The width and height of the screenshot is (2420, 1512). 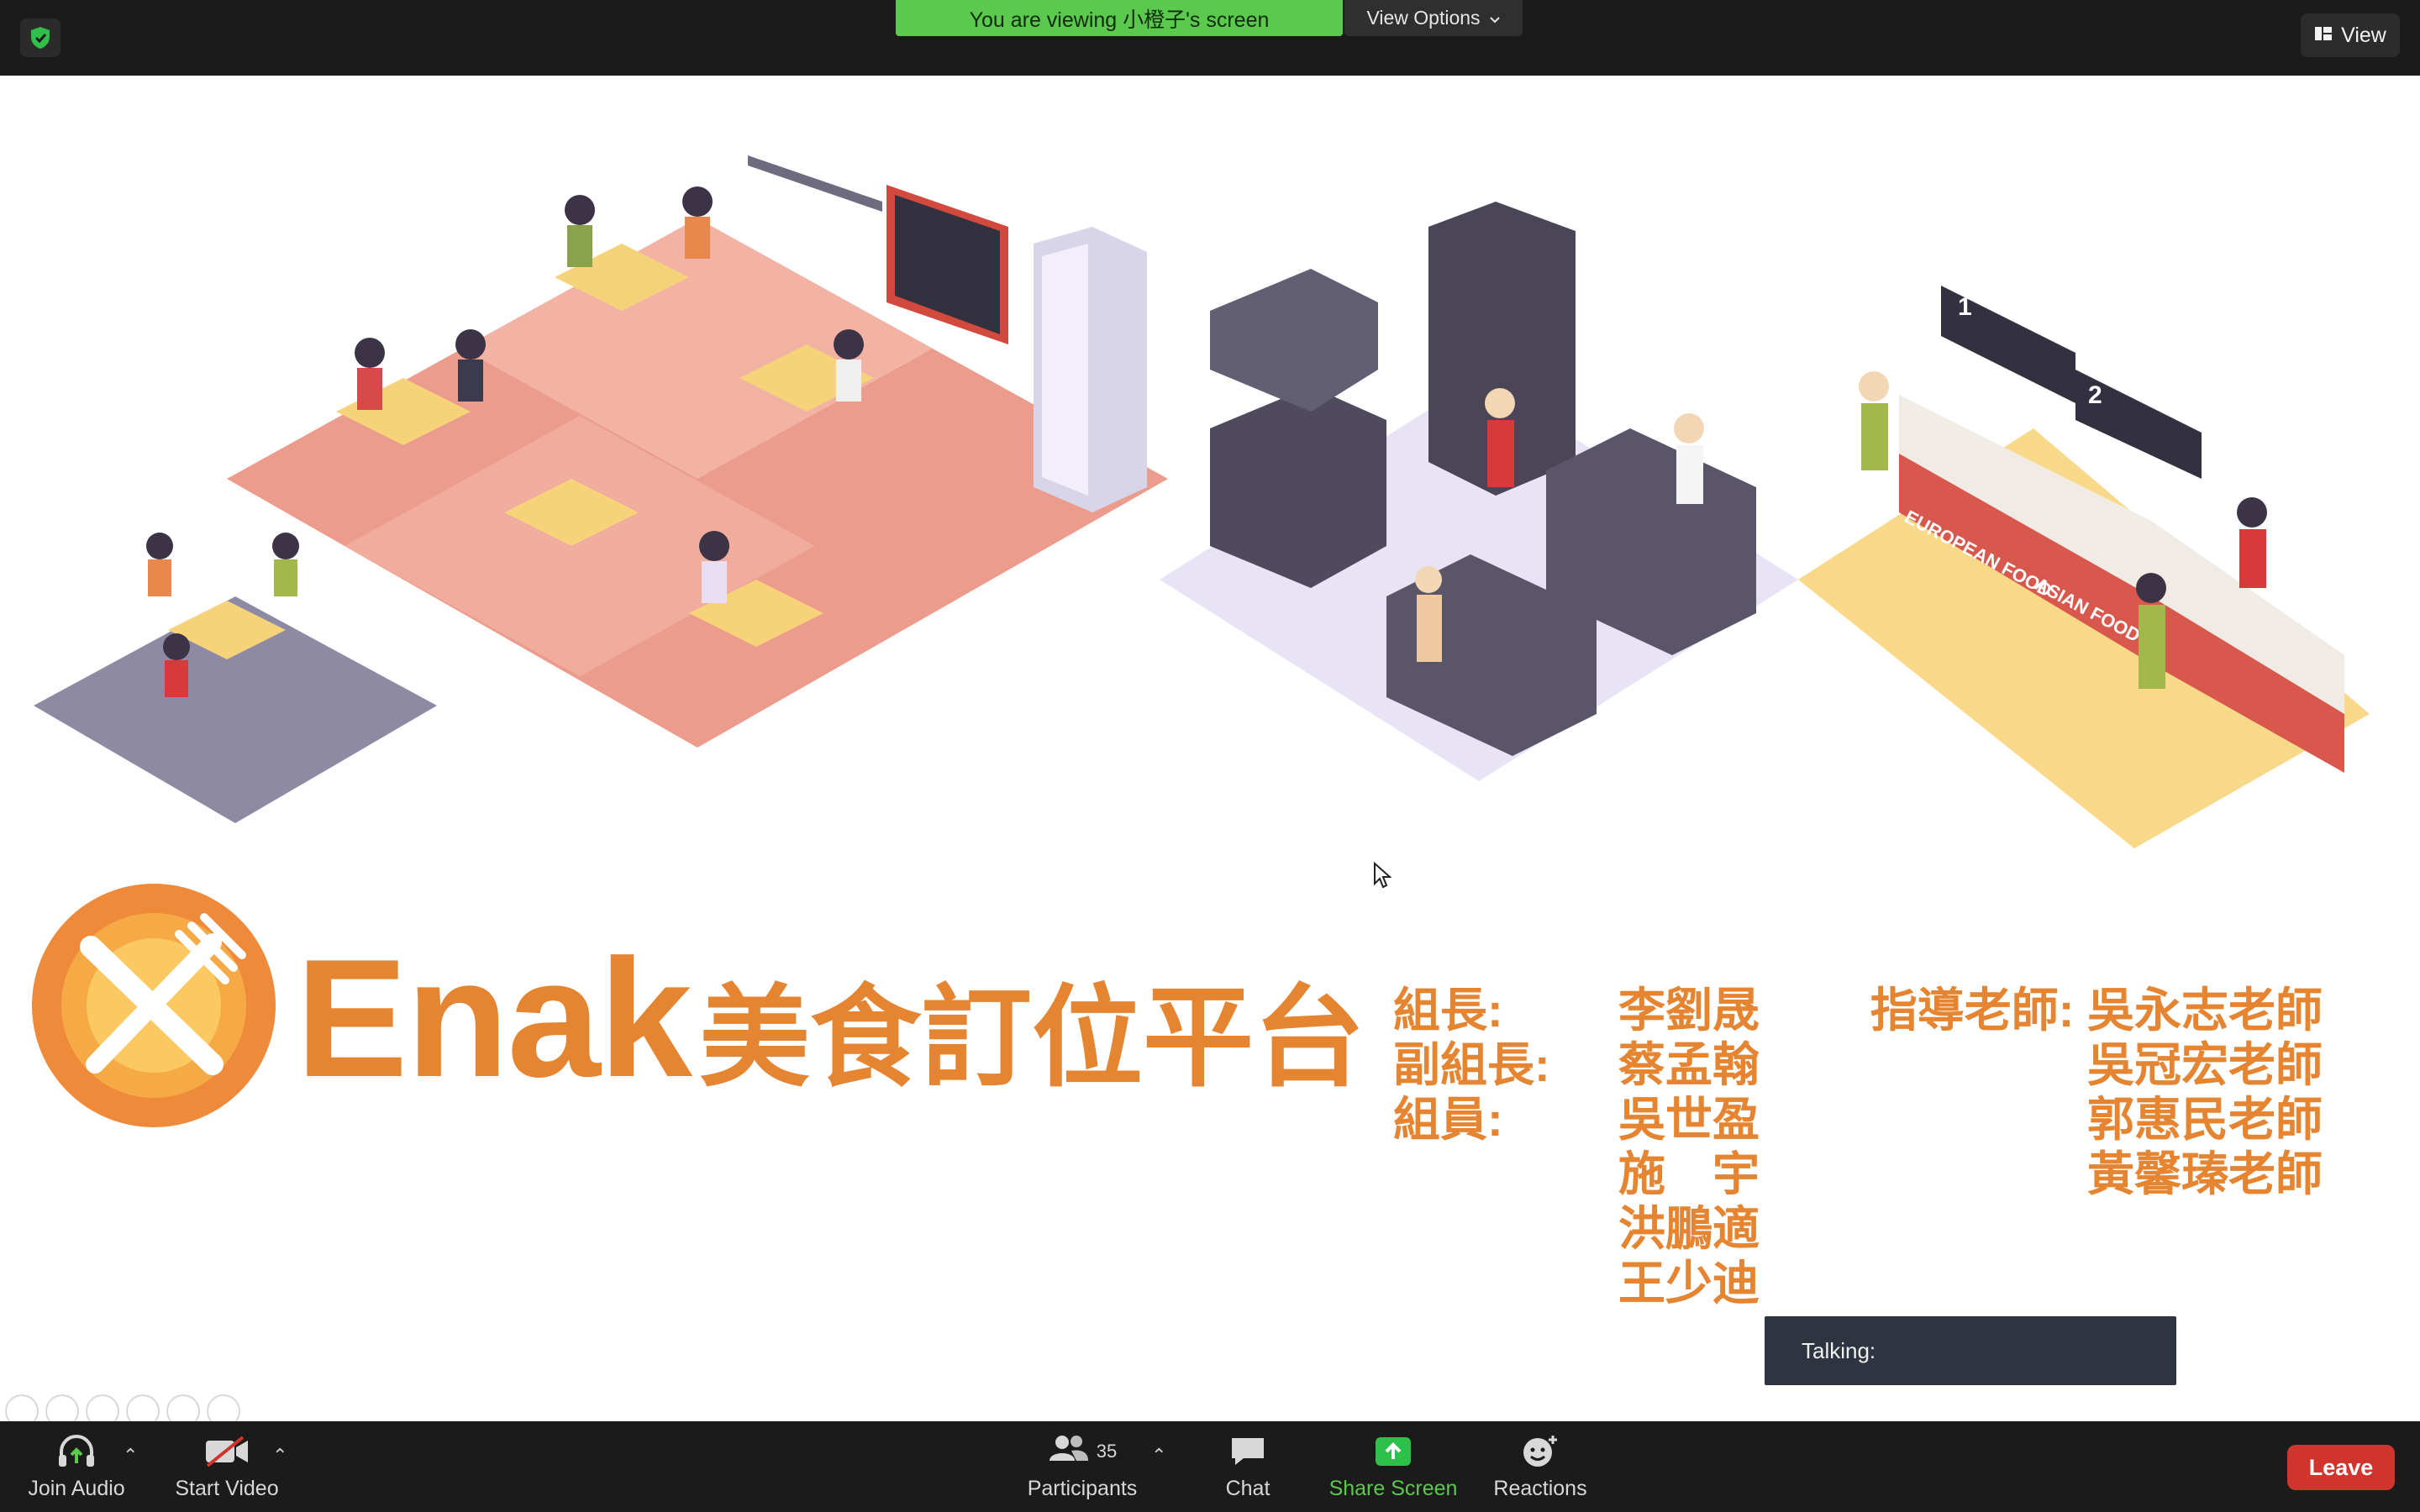 What do you see at coordinates (1158, 1456) in the screenshot?
I see `participants-options-caret: ⌃` at bounding box center [1158, 1456].